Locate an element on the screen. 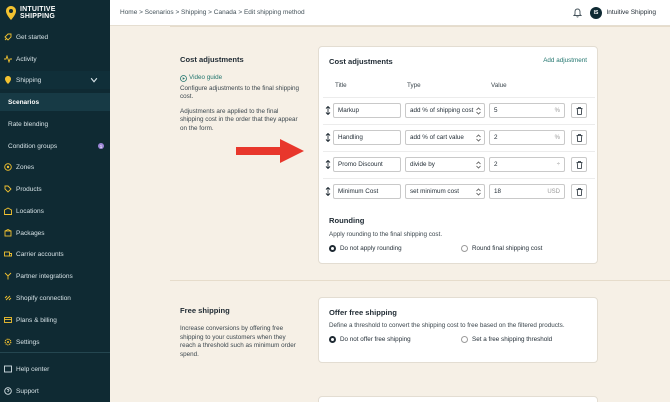 Image resolution: width=670 pixels, height=402 pixels. sidebar-item-scenarios: Scenarios is located at coordinates (55, 102).